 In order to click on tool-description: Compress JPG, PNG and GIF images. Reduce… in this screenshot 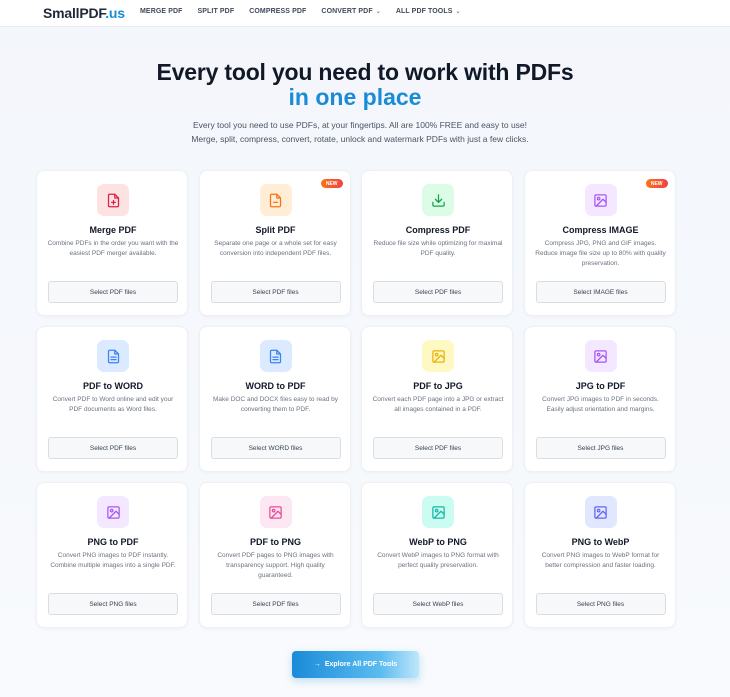, I will do `click(600, 253)`.